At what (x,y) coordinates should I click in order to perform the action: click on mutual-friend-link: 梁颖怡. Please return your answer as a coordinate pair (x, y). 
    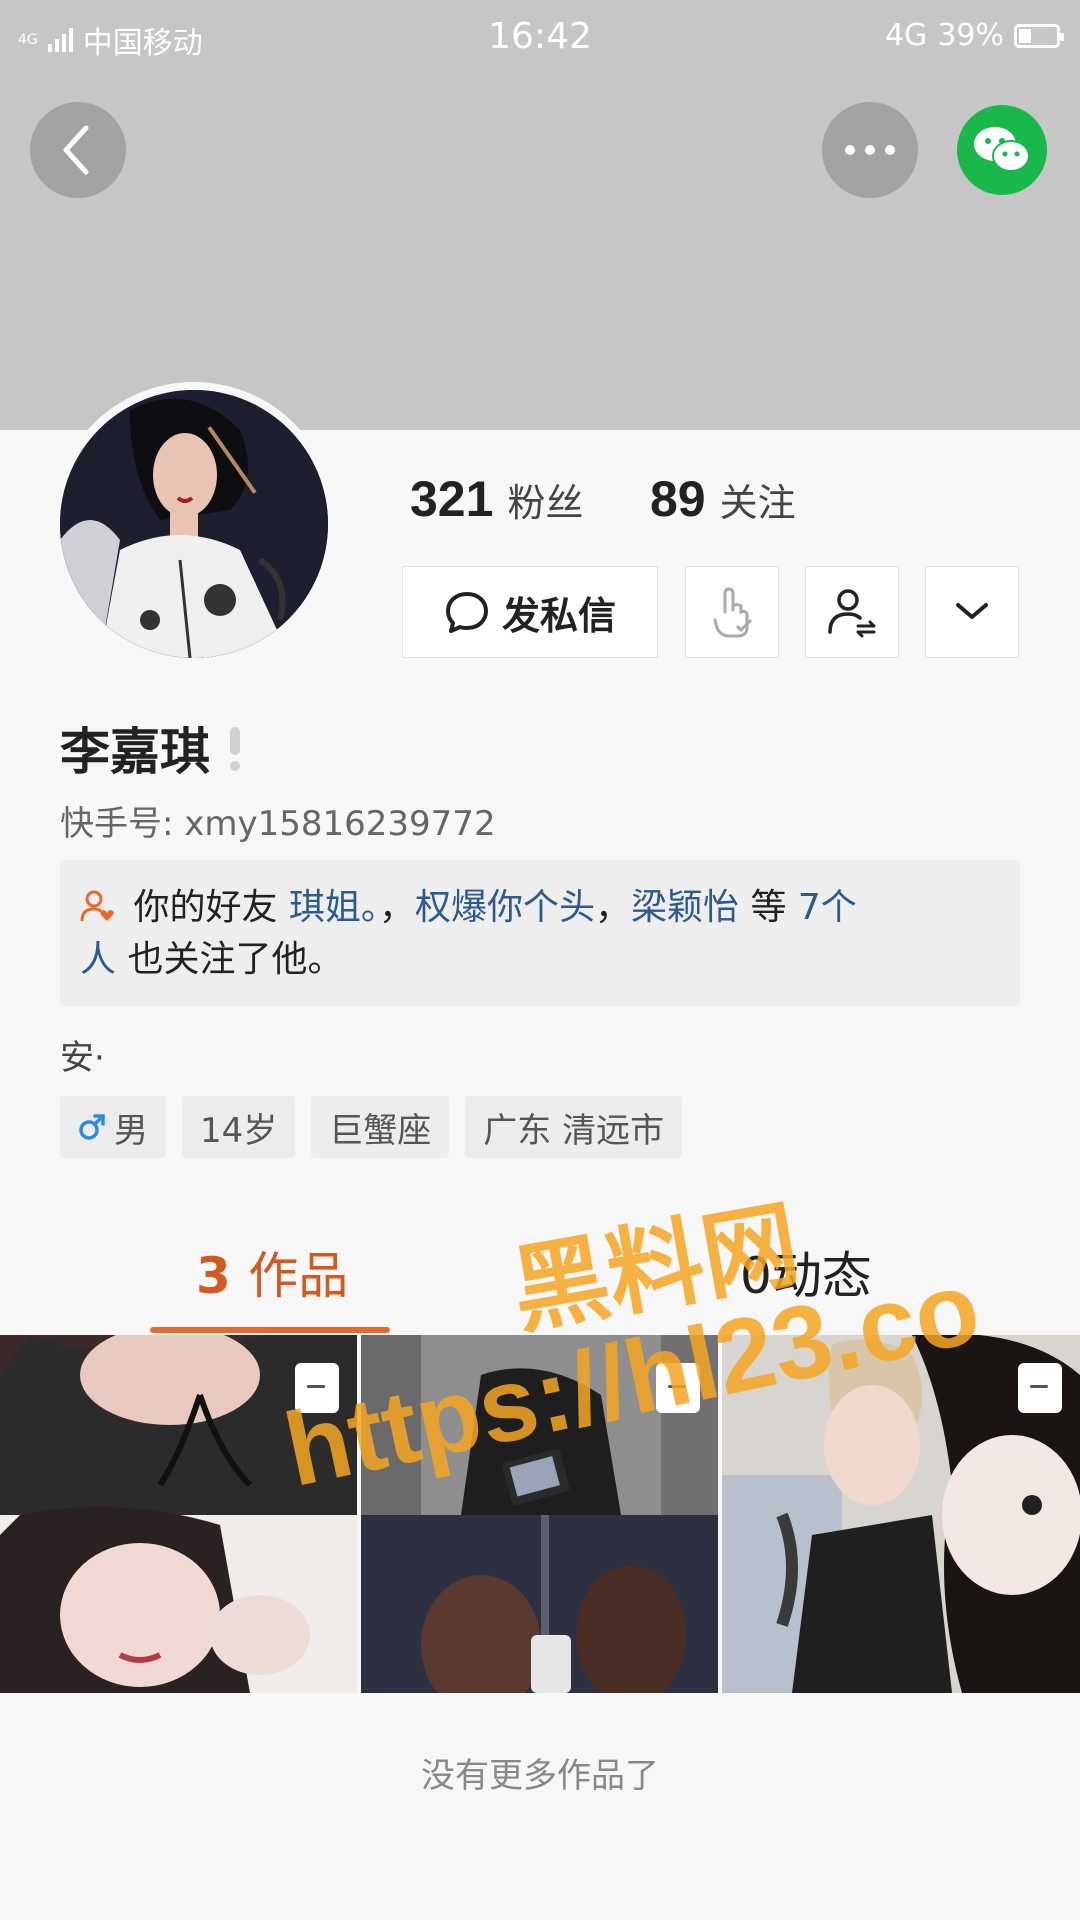
    Looking at the image, I should click on (685, 907).